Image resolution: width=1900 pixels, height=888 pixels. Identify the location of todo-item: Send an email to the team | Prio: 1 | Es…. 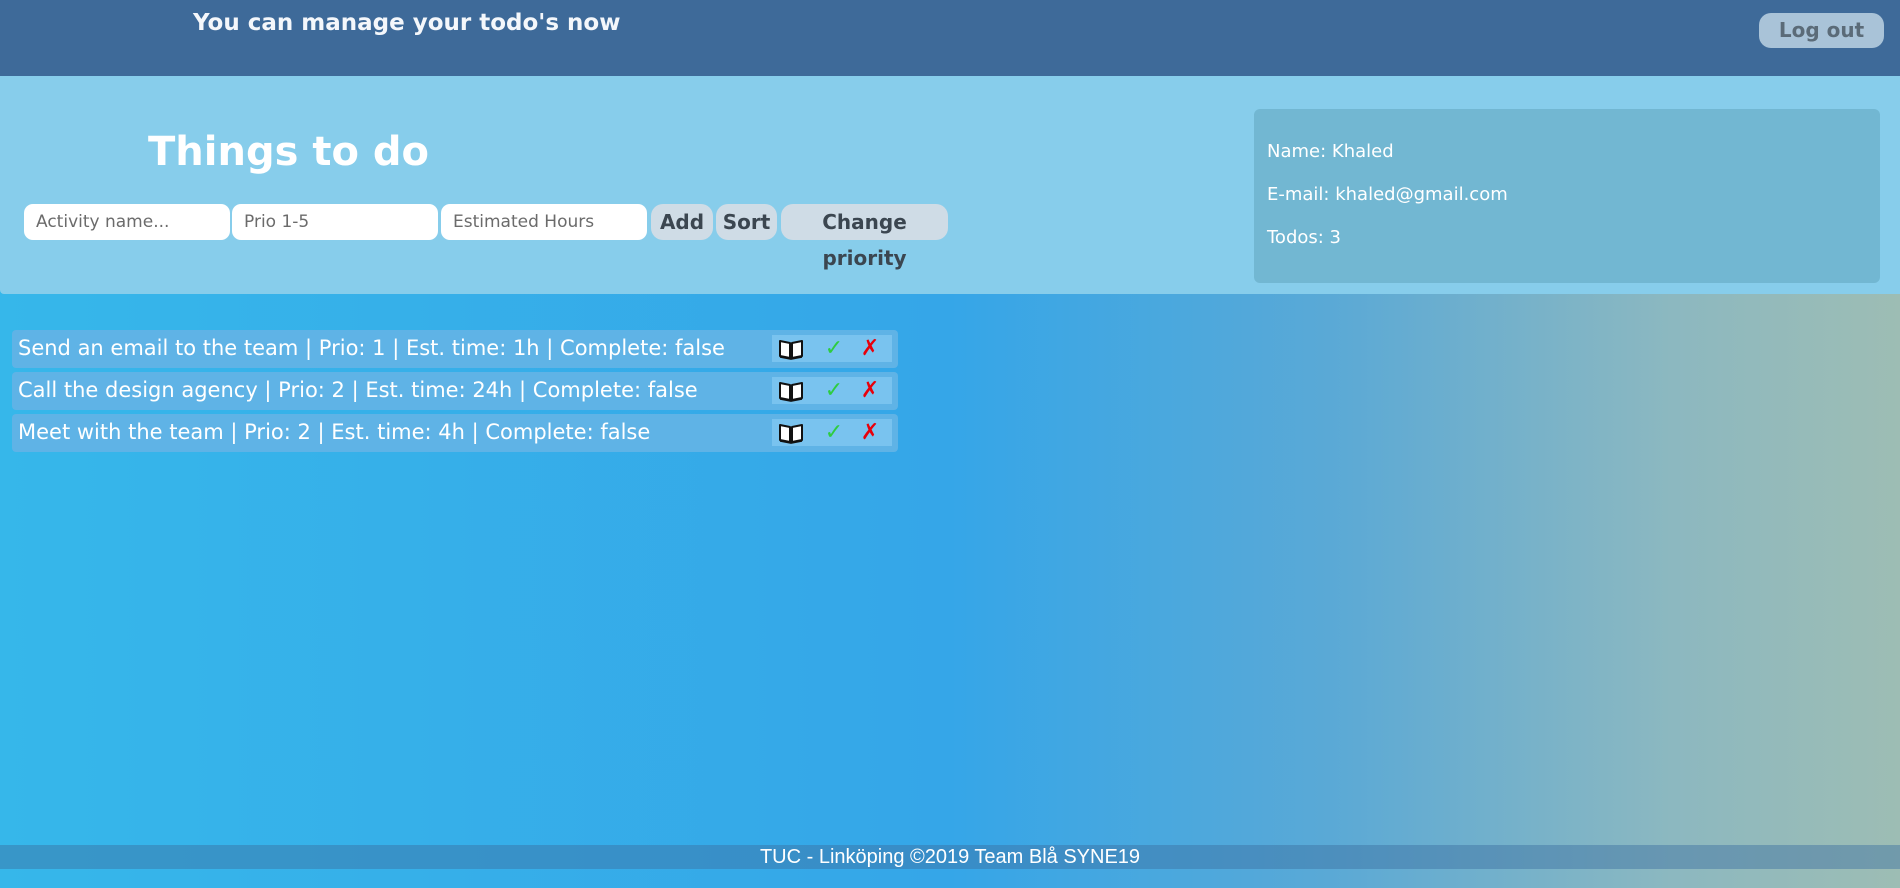
(455, 349).